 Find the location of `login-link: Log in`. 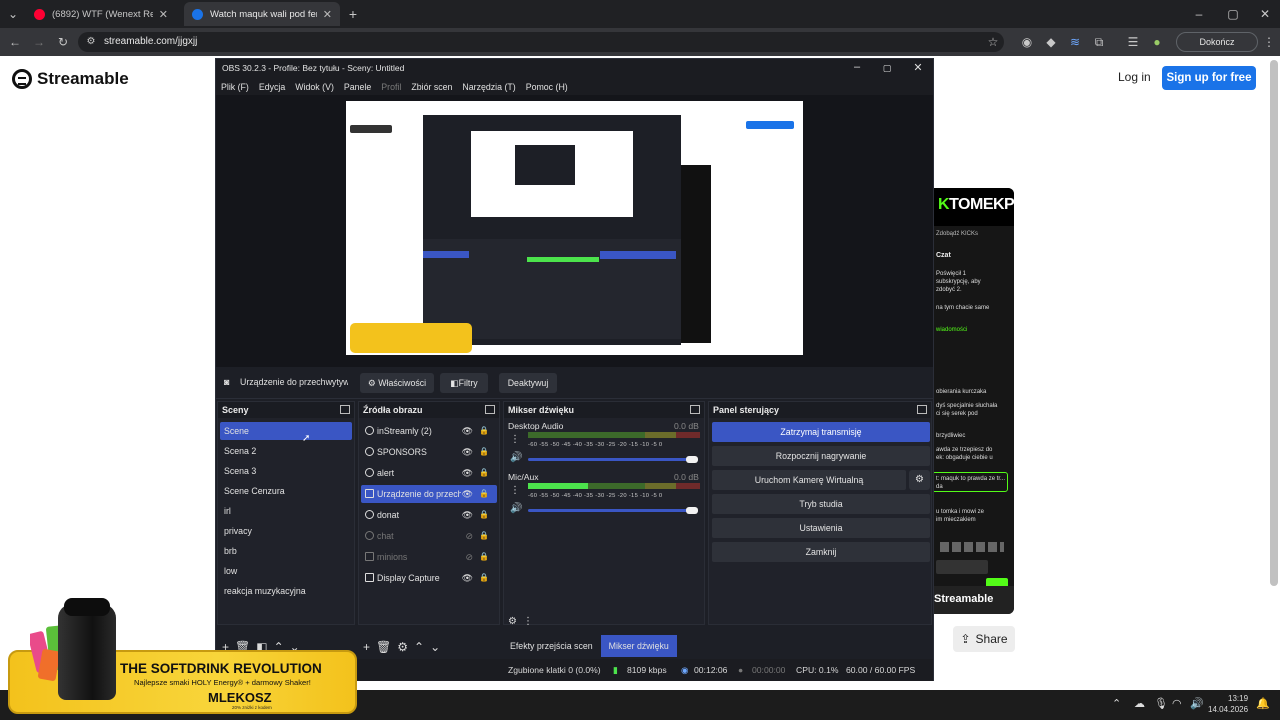

login-link: Log in is located at coordinates (1134, 77).